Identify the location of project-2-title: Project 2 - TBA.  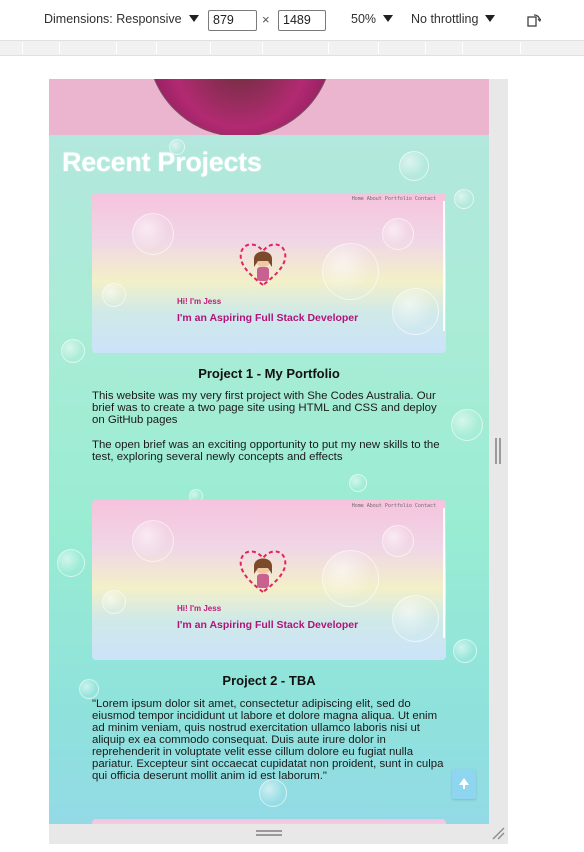
(269, 680).